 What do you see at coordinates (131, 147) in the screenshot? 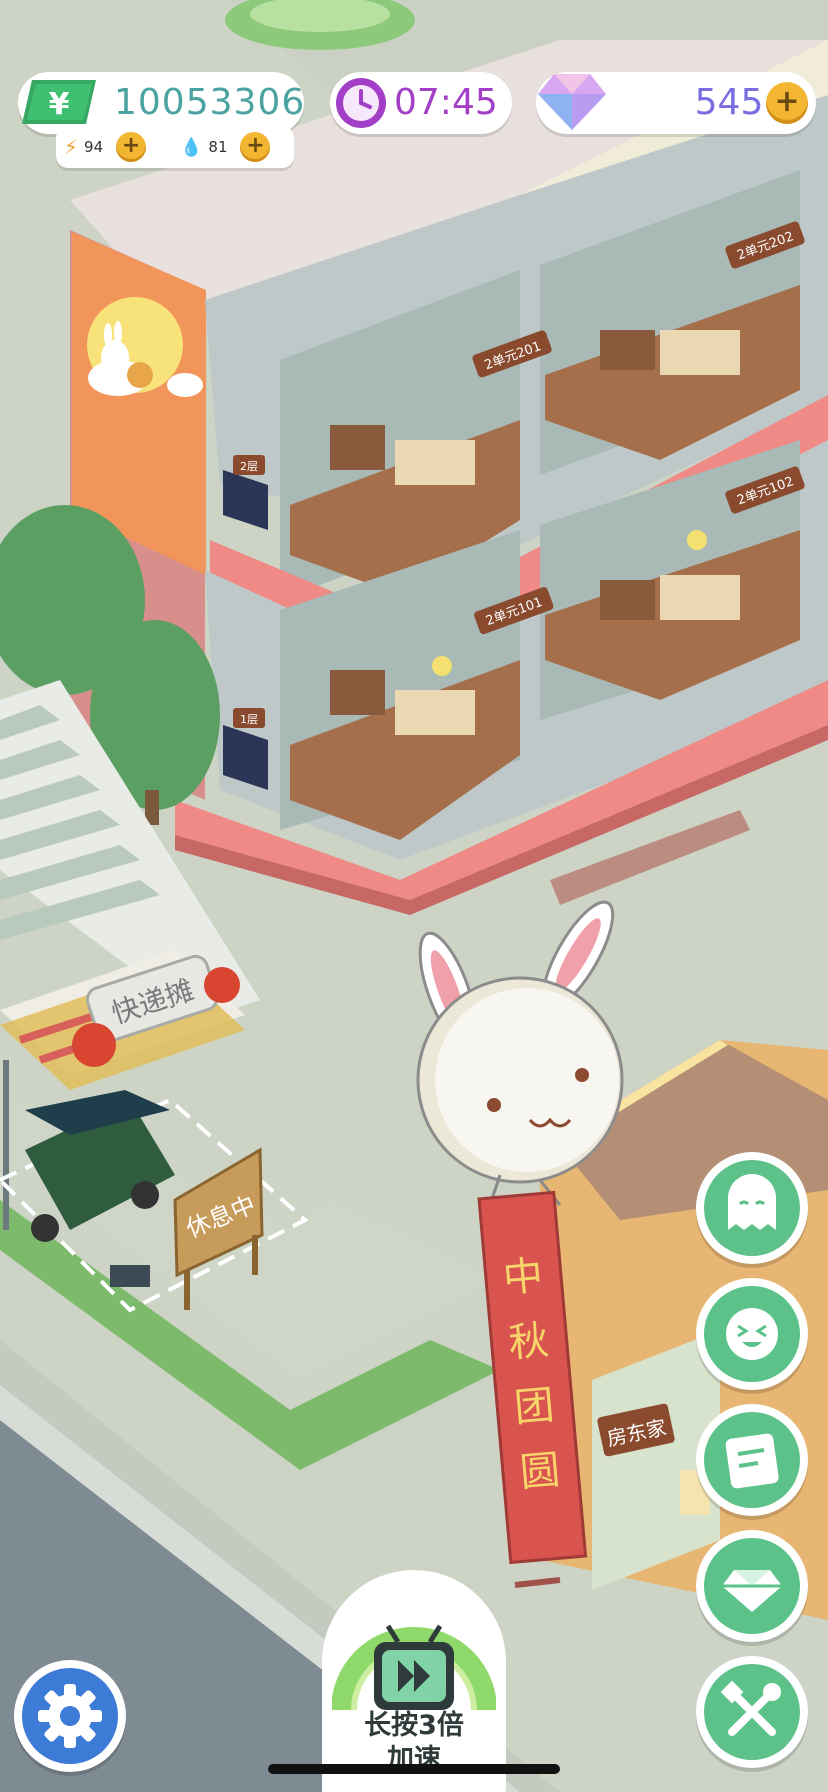
I see `add-energy-button: +` at bounding box center [131, 147].